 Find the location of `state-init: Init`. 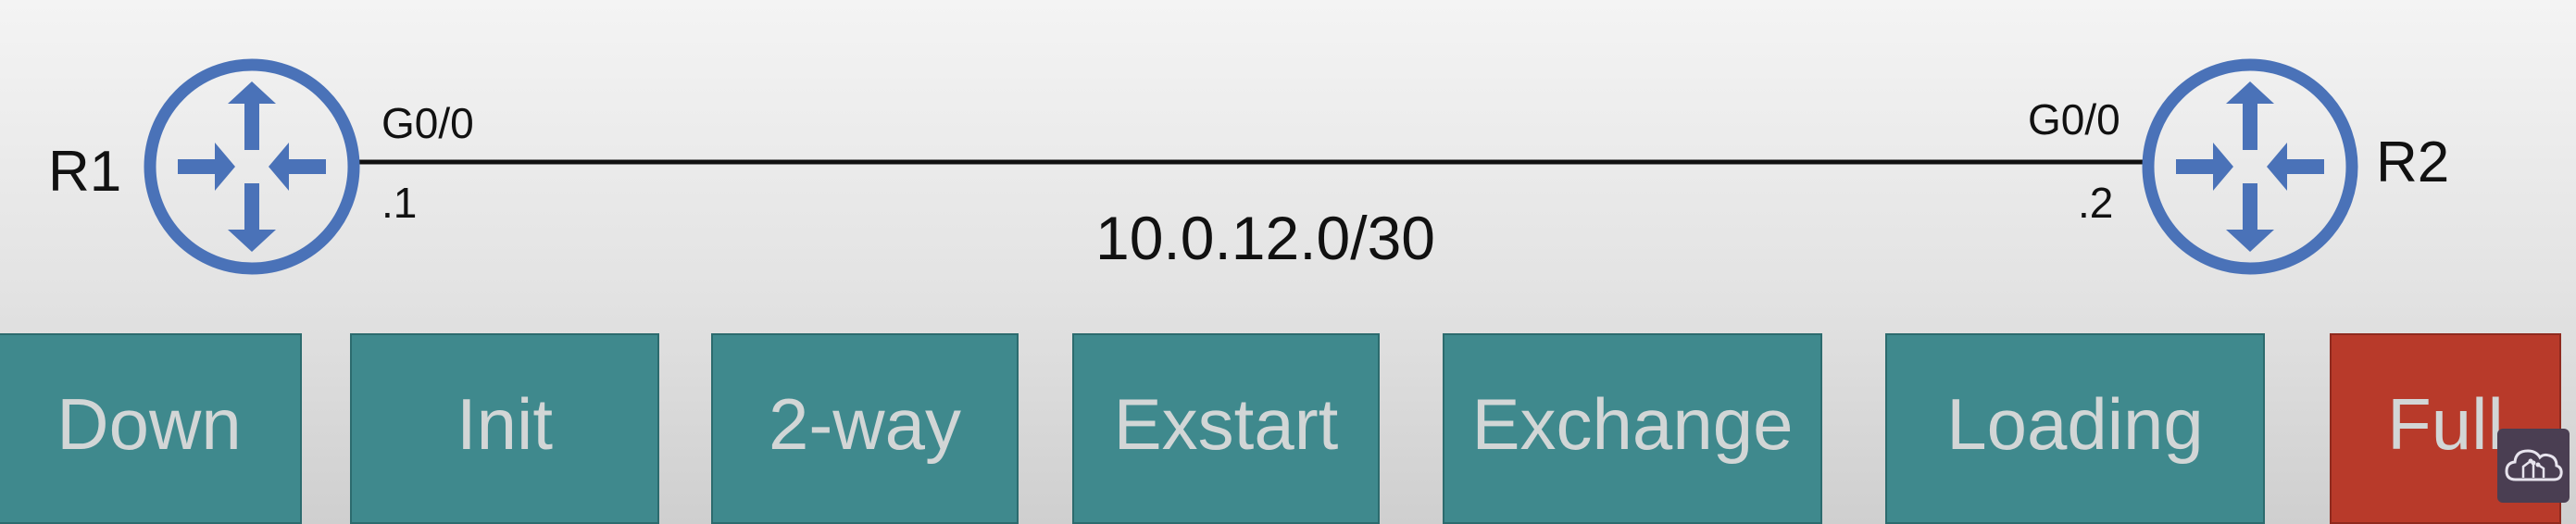

state-init: Init is located at coordinates (505, 429).